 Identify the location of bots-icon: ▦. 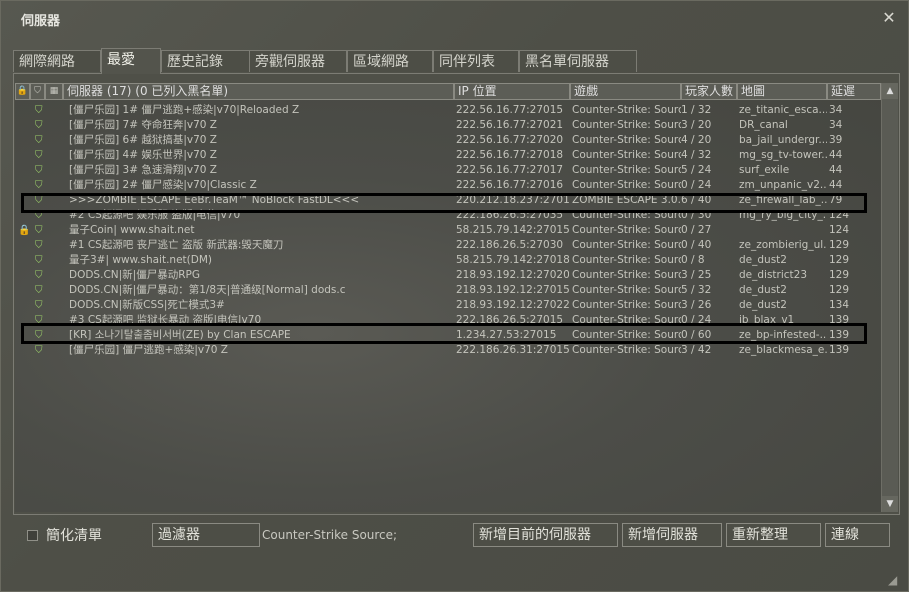
(54, 91).